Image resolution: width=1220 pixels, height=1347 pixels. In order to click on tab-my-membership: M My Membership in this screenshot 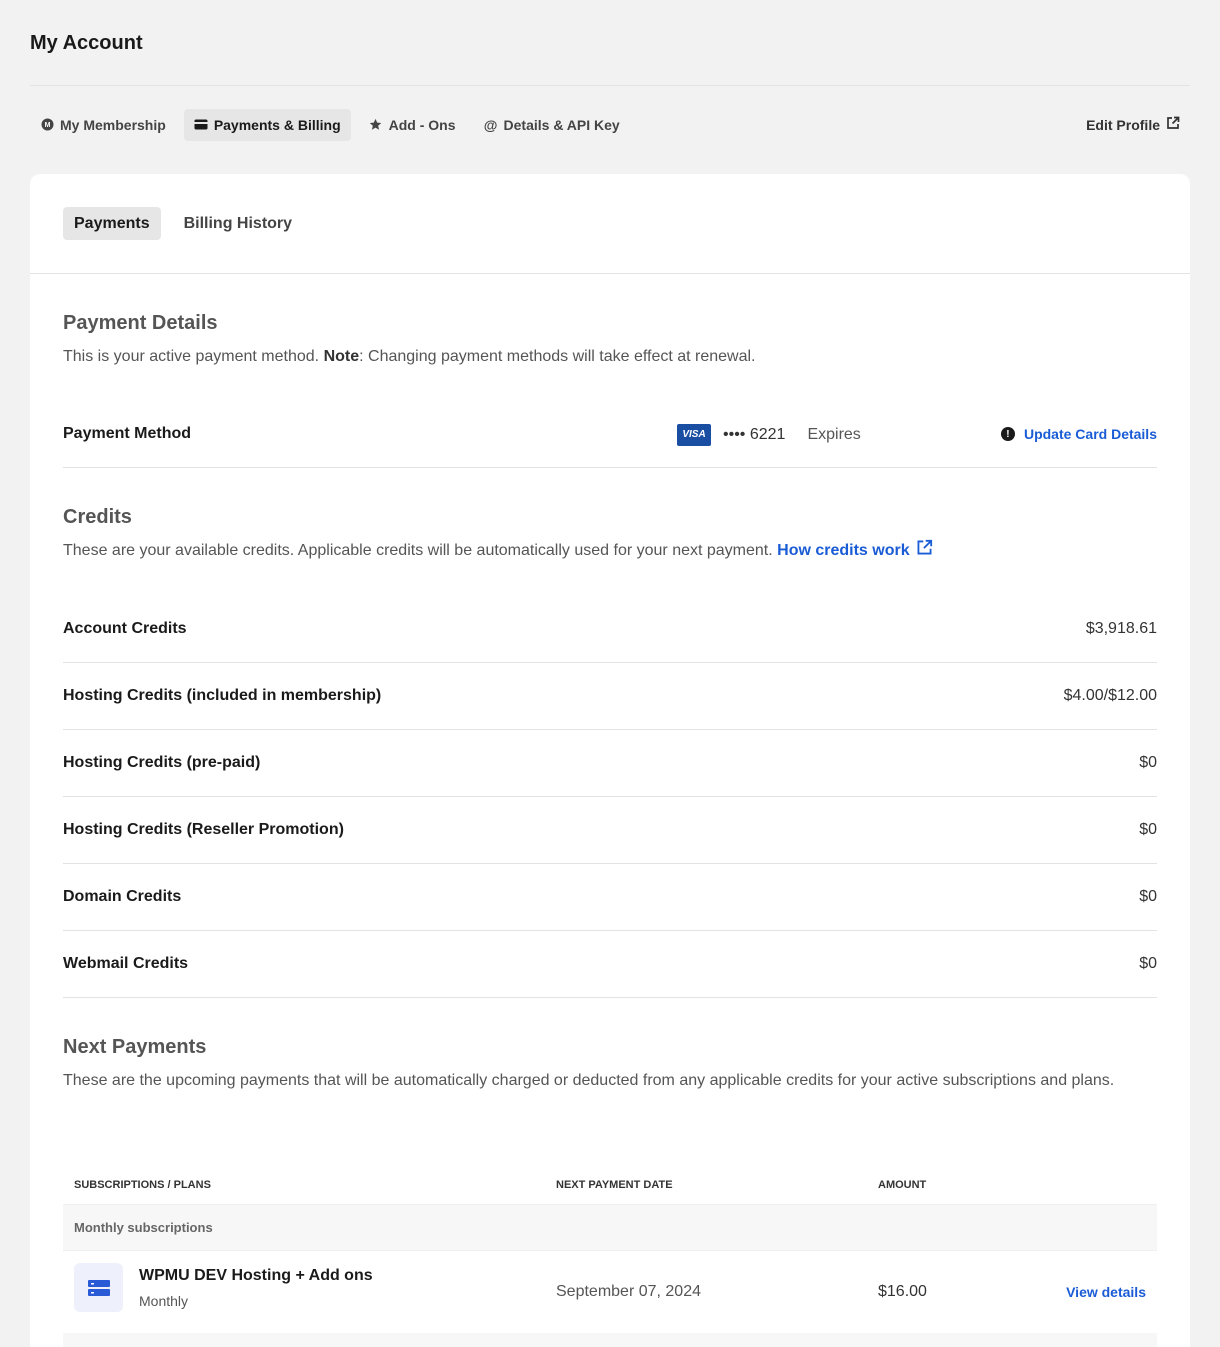, I will do `click(103, 125)`.